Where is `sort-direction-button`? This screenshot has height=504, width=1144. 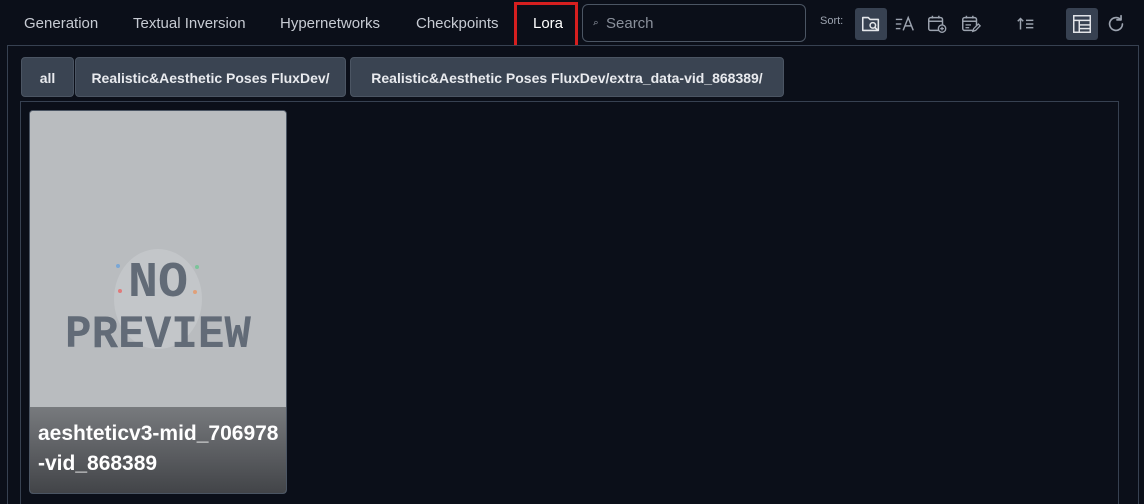 sort-direction-button is located at coordinates (1026, 24).